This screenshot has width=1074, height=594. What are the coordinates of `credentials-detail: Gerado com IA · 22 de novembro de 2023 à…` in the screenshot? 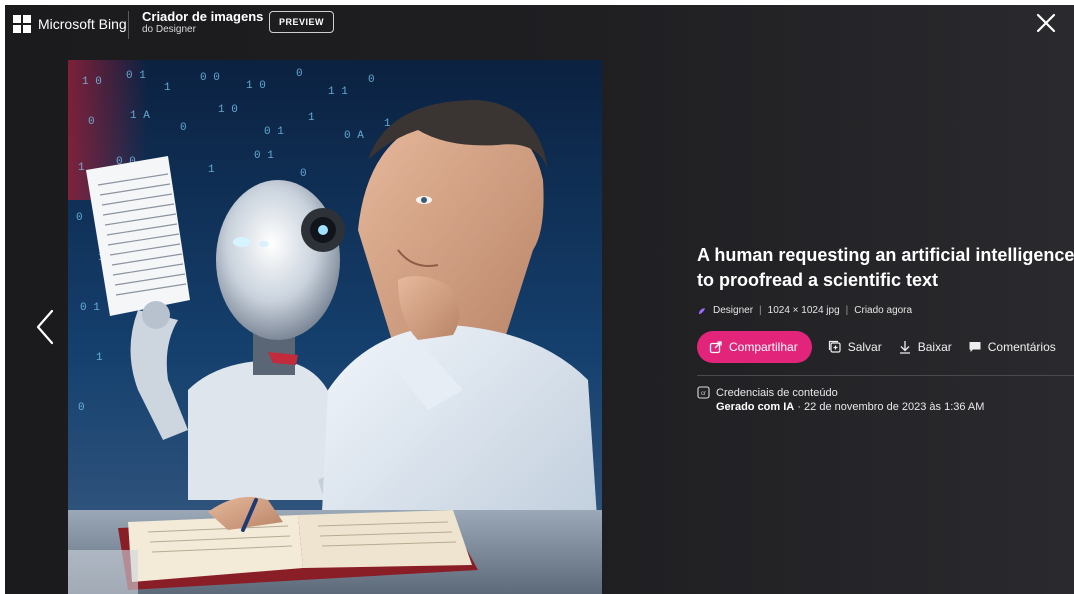 It's located at (850, 407).